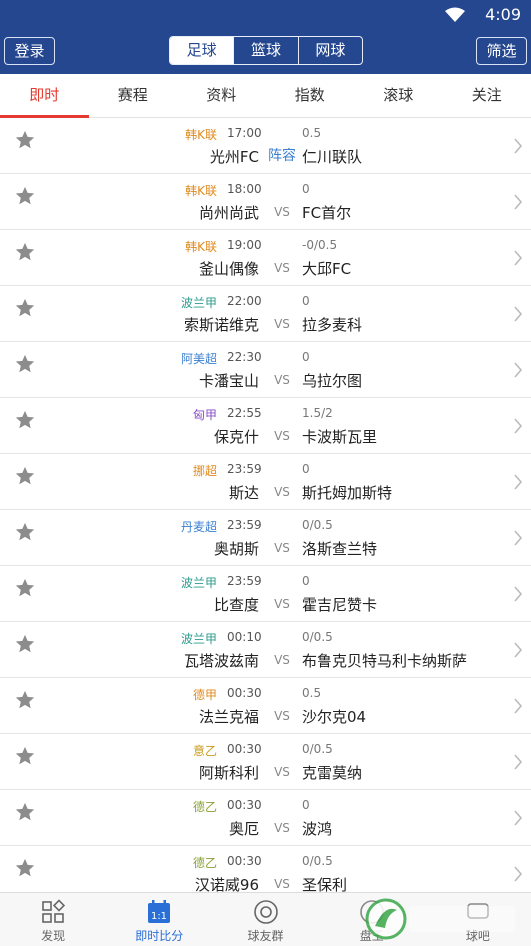  Describe the element at coordinates (265, 650) in the screenshot. I see `match-row: 波兰甲 00:10 0/0.5 瓦塔波兹南 VS 布鲁克贝特马利卡纳斯萨` at that location.